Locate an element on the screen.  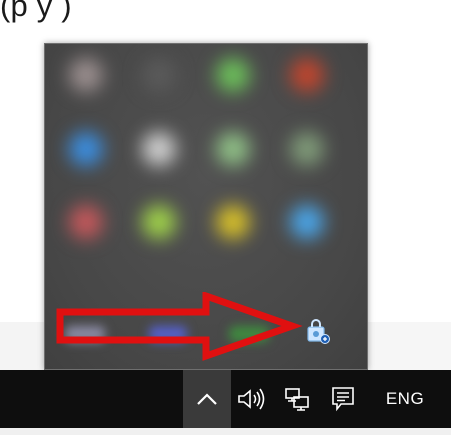
input-language-button: ENG is located at coordinates (405, 399).